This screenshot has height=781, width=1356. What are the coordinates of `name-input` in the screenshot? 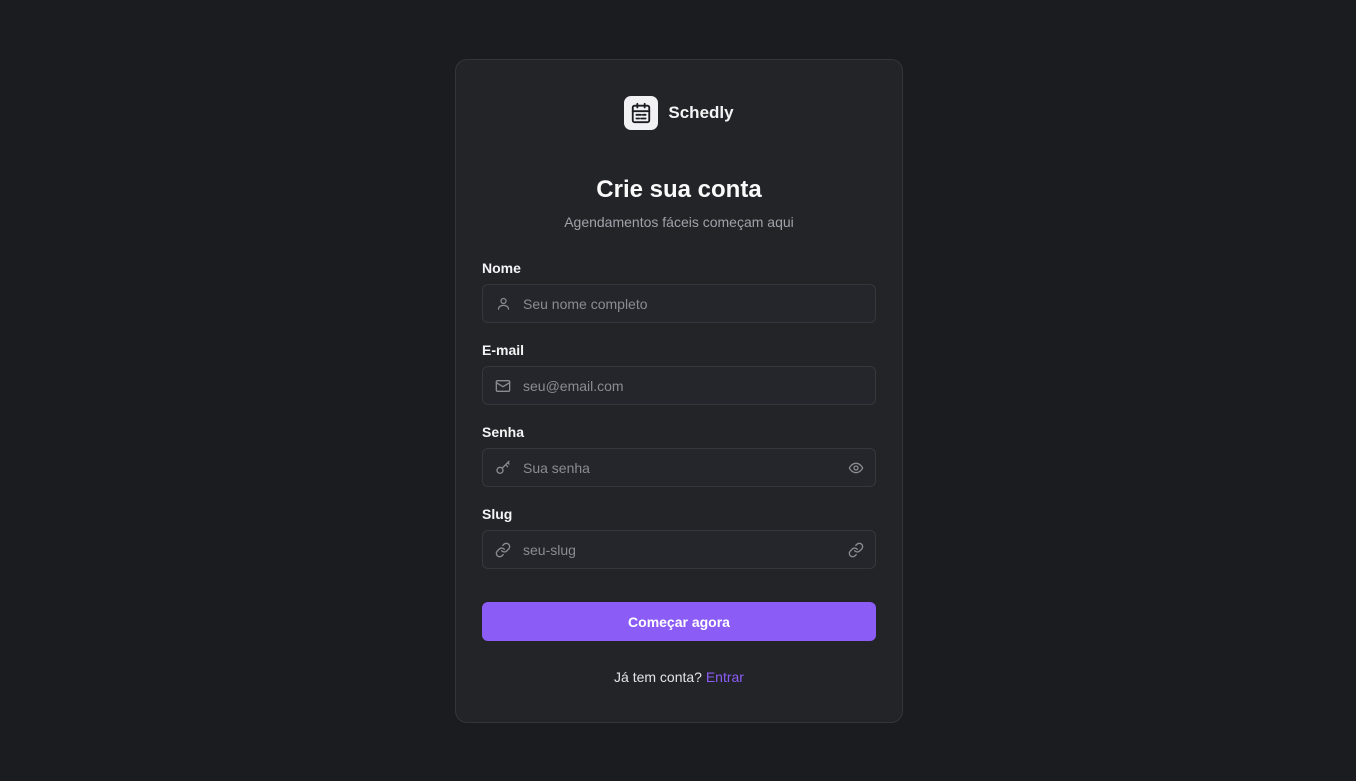 It's located at (699, 303).